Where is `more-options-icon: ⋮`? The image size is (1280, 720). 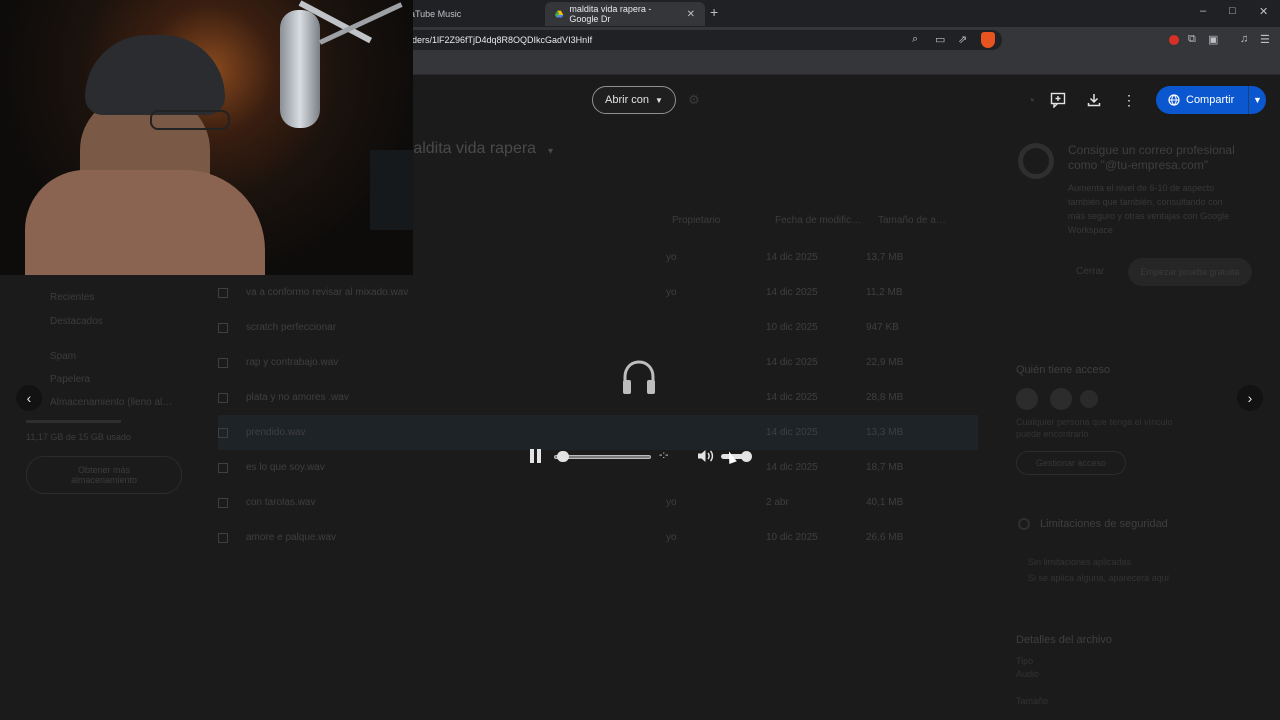 more-options-icon: ⋮ is located at coordinates (1129, 100).